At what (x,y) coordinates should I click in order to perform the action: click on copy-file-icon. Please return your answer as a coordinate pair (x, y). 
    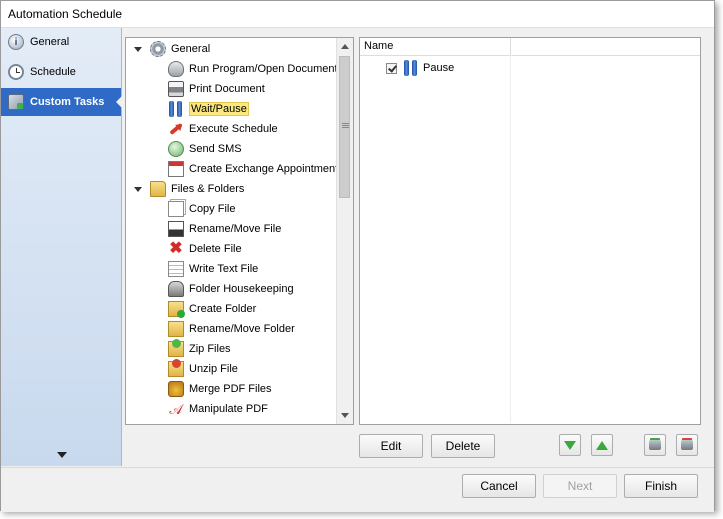
    Looking at the image, I should click on (176, 209).